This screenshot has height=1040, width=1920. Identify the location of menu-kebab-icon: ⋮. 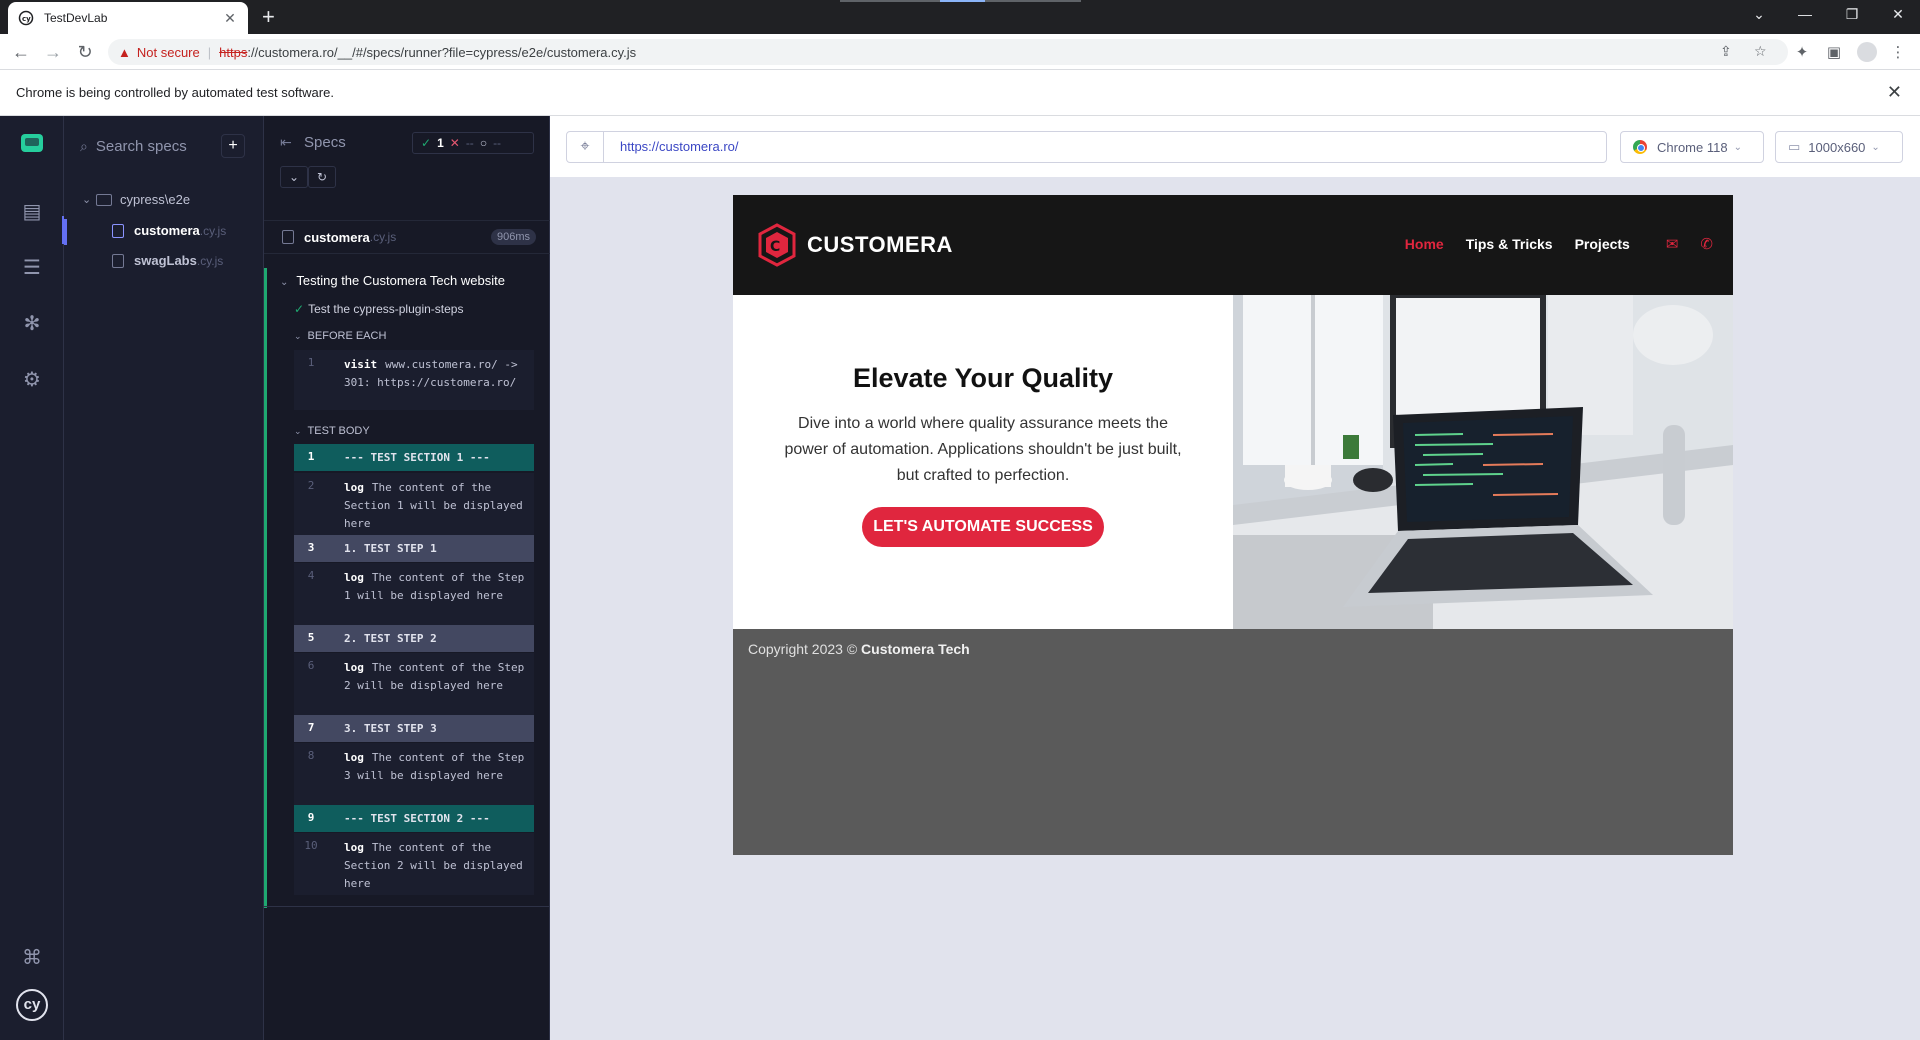
(1898, 52).